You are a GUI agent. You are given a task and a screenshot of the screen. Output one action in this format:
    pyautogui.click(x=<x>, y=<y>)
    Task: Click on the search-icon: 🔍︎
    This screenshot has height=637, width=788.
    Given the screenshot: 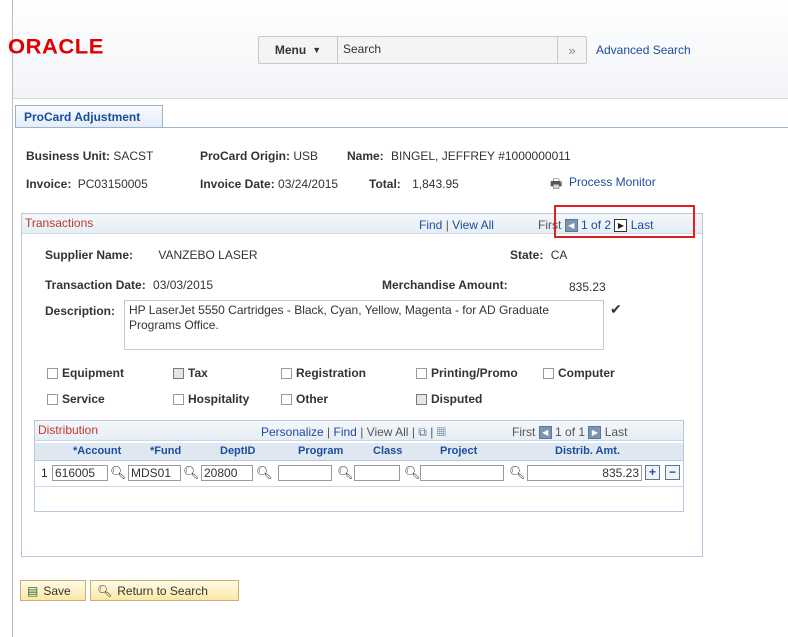 What is the action you would take?
    pyautogui.click(x=105, y=590)
    